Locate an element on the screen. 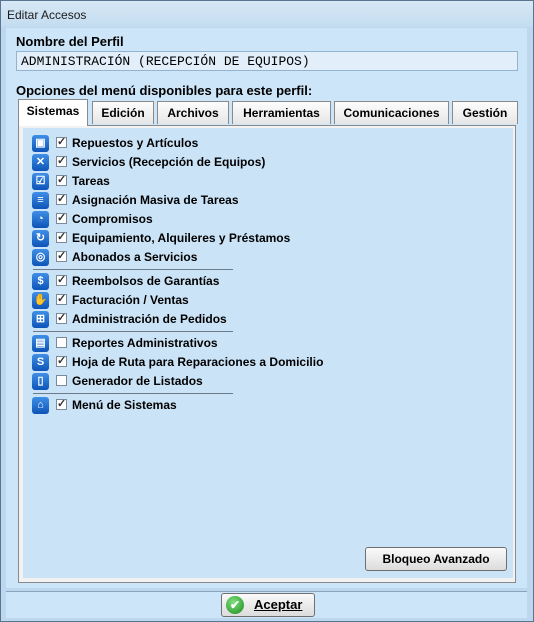 Image resolution: width=534 pixels, height=622 pixels. perfil-label: Nombre del Perfil is located at coordinates (70, 41).